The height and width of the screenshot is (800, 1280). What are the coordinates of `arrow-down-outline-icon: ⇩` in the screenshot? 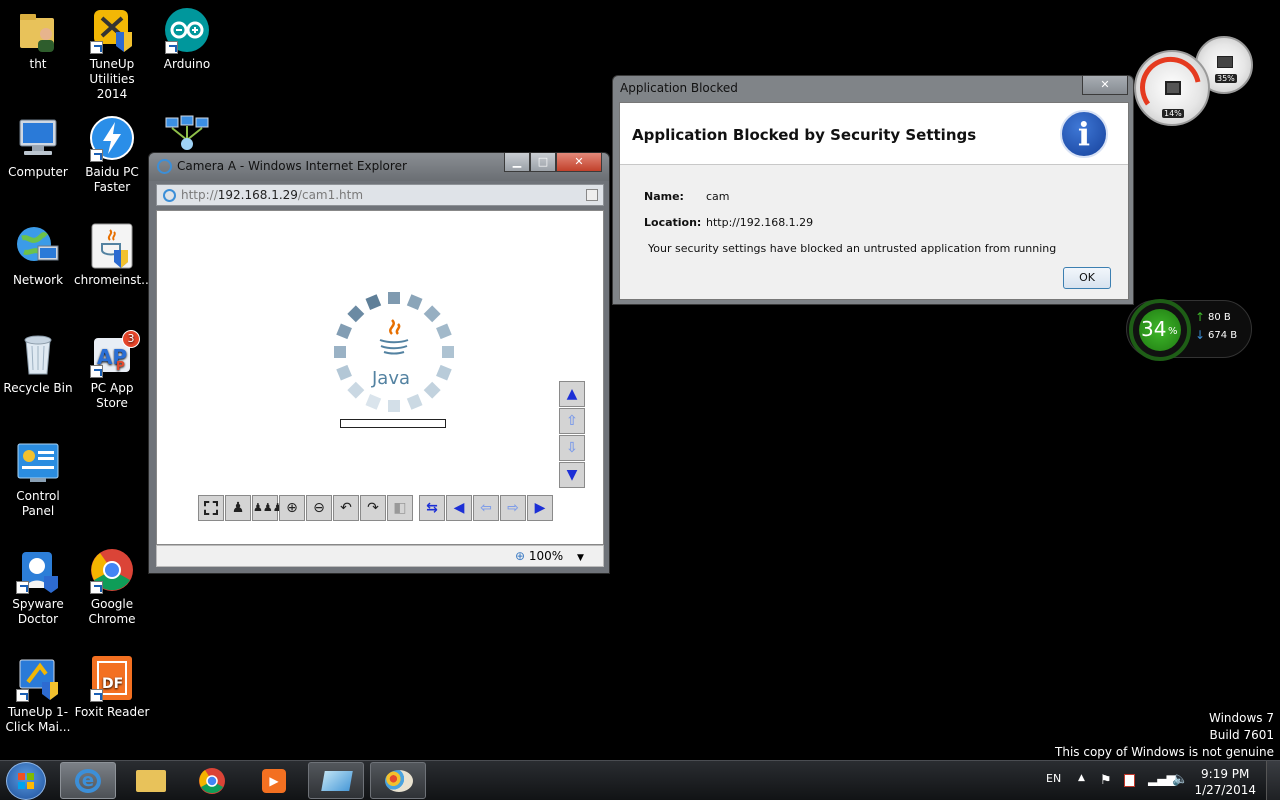 It's located at (572, 448).